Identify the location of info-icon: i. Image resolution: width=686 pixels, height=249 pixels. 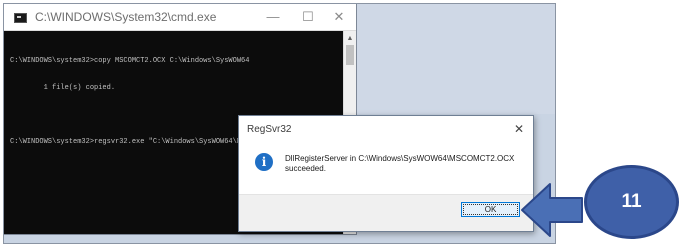
(264, 162).